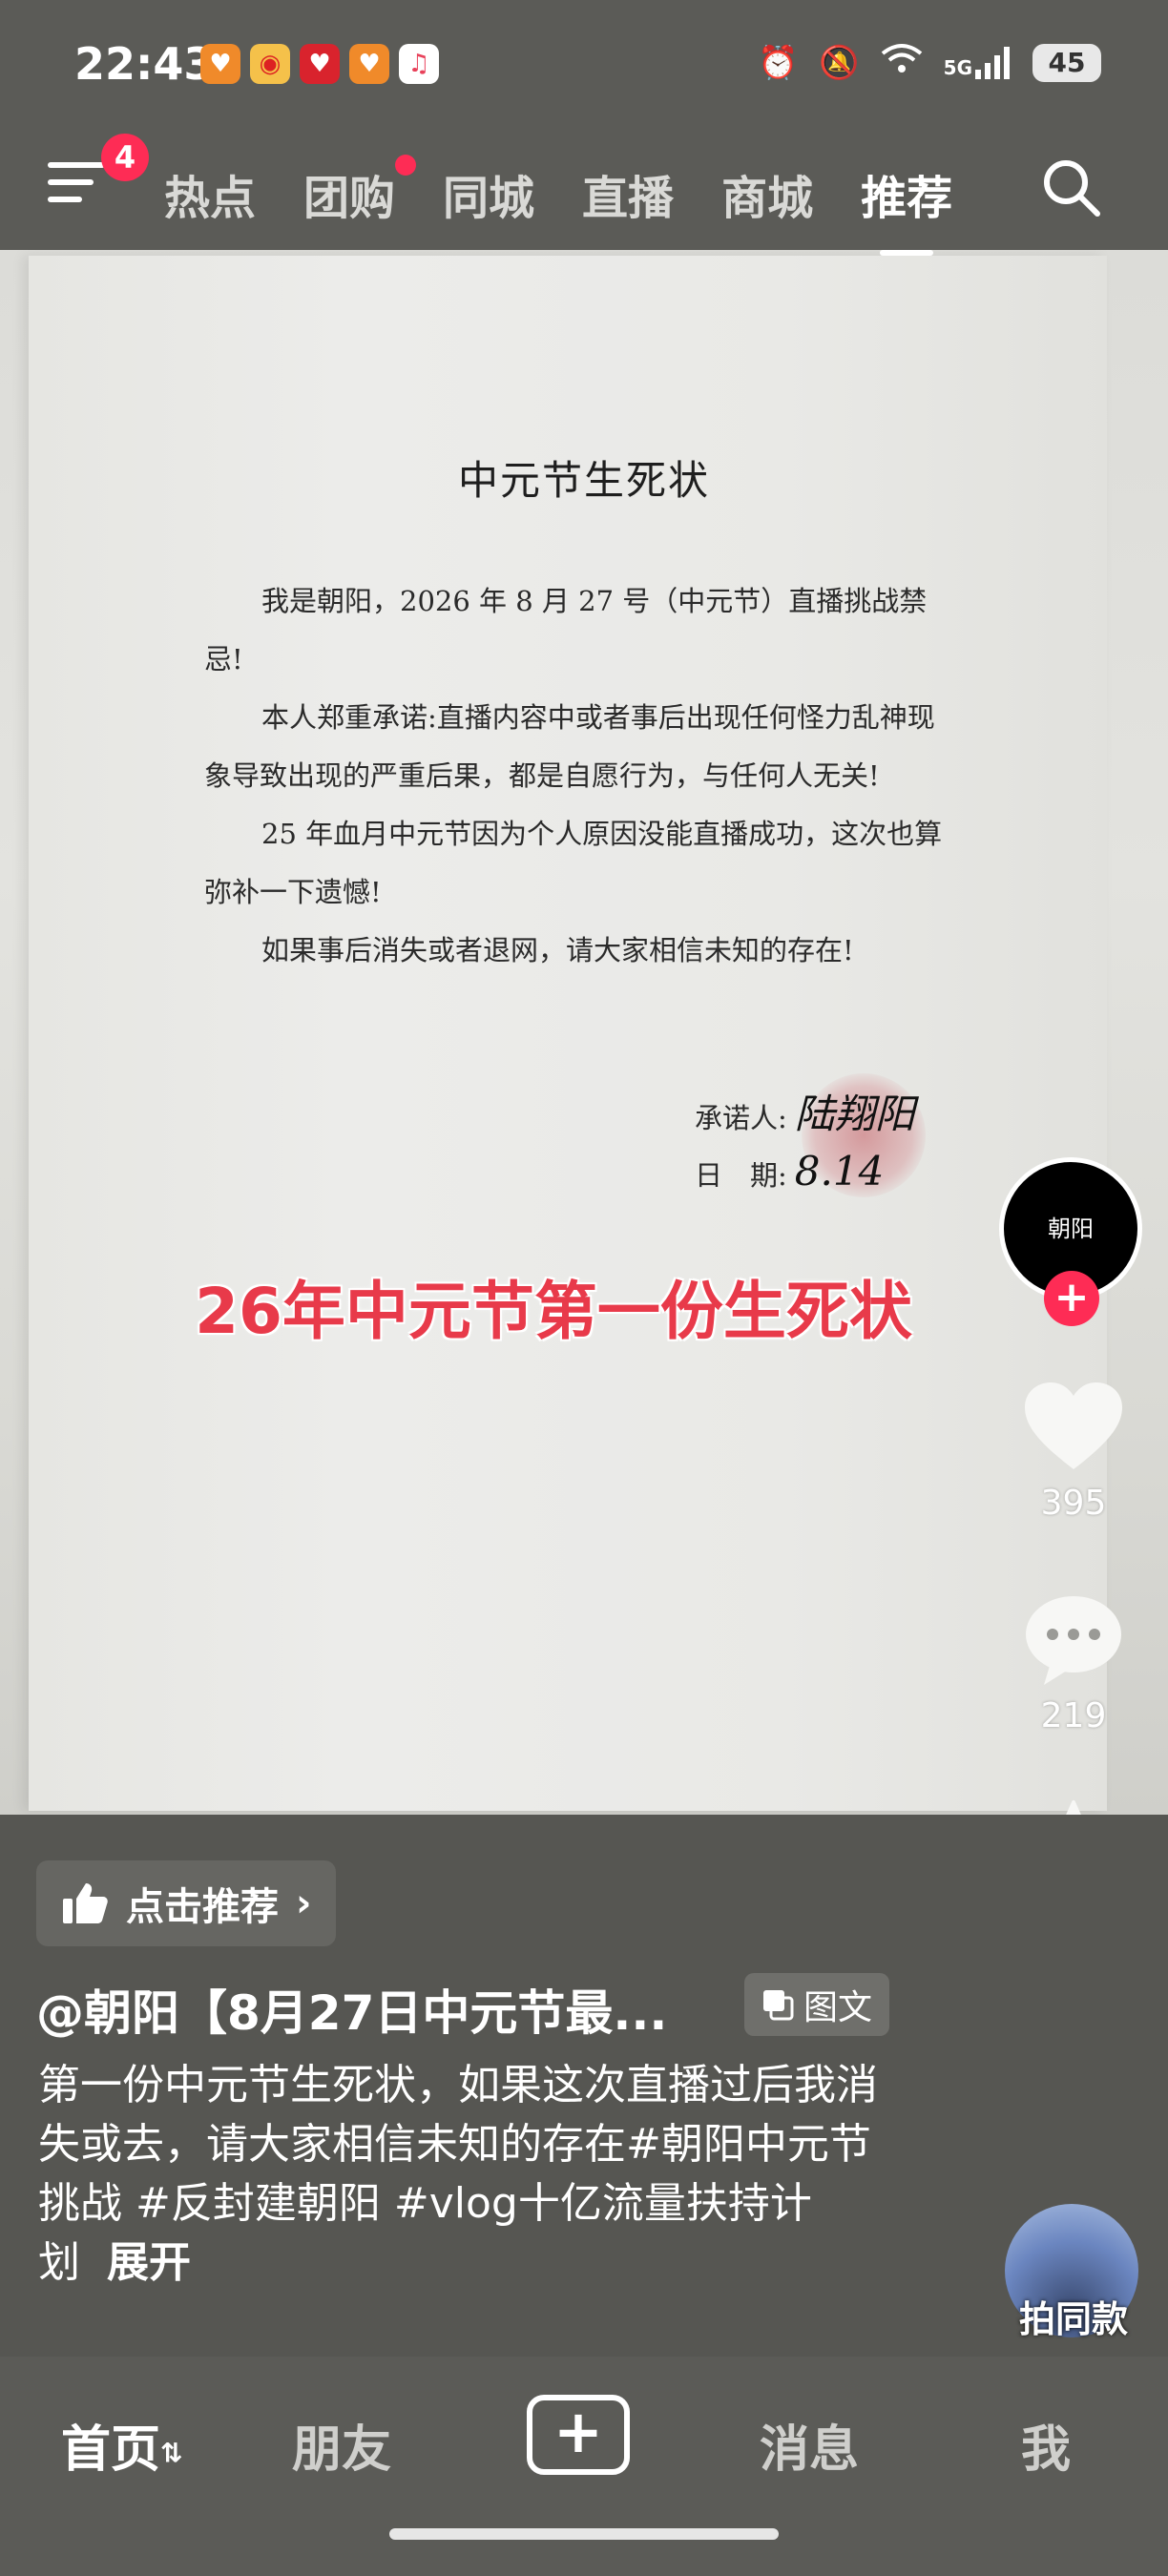 The width and height of the screenshot is (1168, 2576). Describe the element at coordinates (76, 186) in the screenshot. I see `menu-button` at that location.